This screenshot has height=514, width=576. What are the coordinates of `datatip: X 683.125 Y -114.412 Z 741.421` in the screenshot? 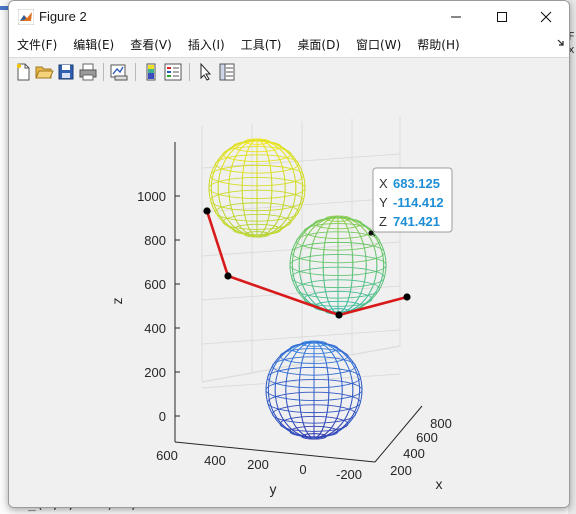 It's located at (410, 202).